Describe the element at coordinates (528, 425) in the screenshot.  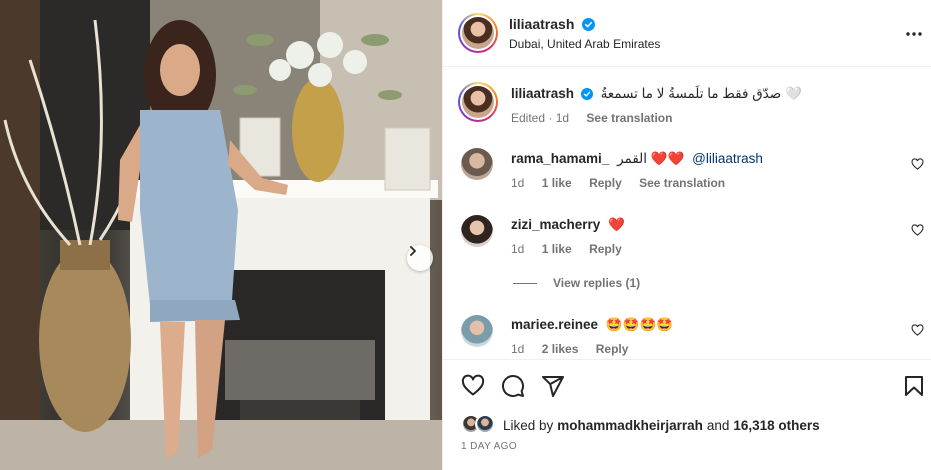
I see `likes-prefix: Liked by` at that location.